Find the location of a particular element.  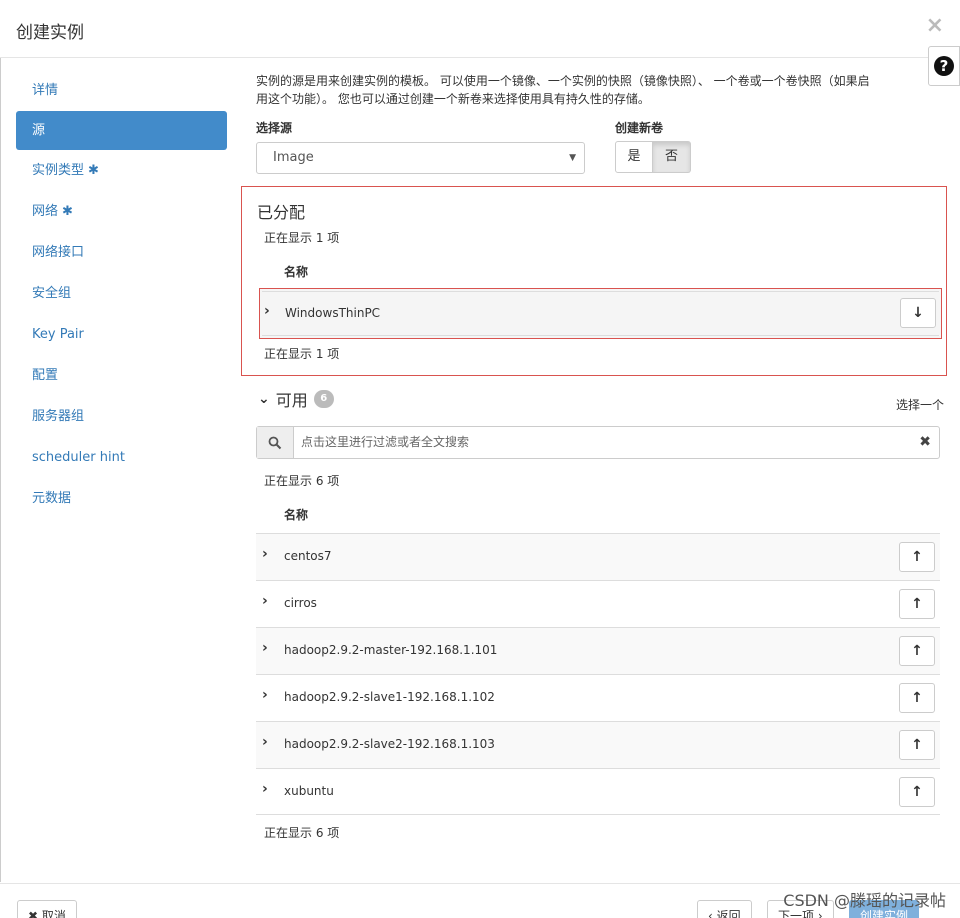

table-row: › WindowsThinPC ↓ is located at coordinates (600, 313).